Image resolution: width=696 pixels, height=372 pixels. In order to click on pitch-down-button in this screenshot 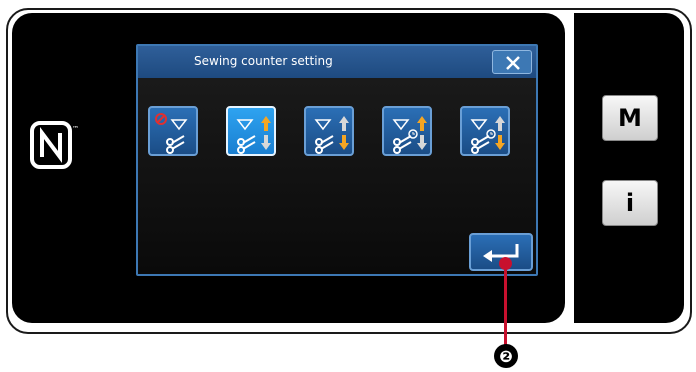, I will do `click(485, 131)`.